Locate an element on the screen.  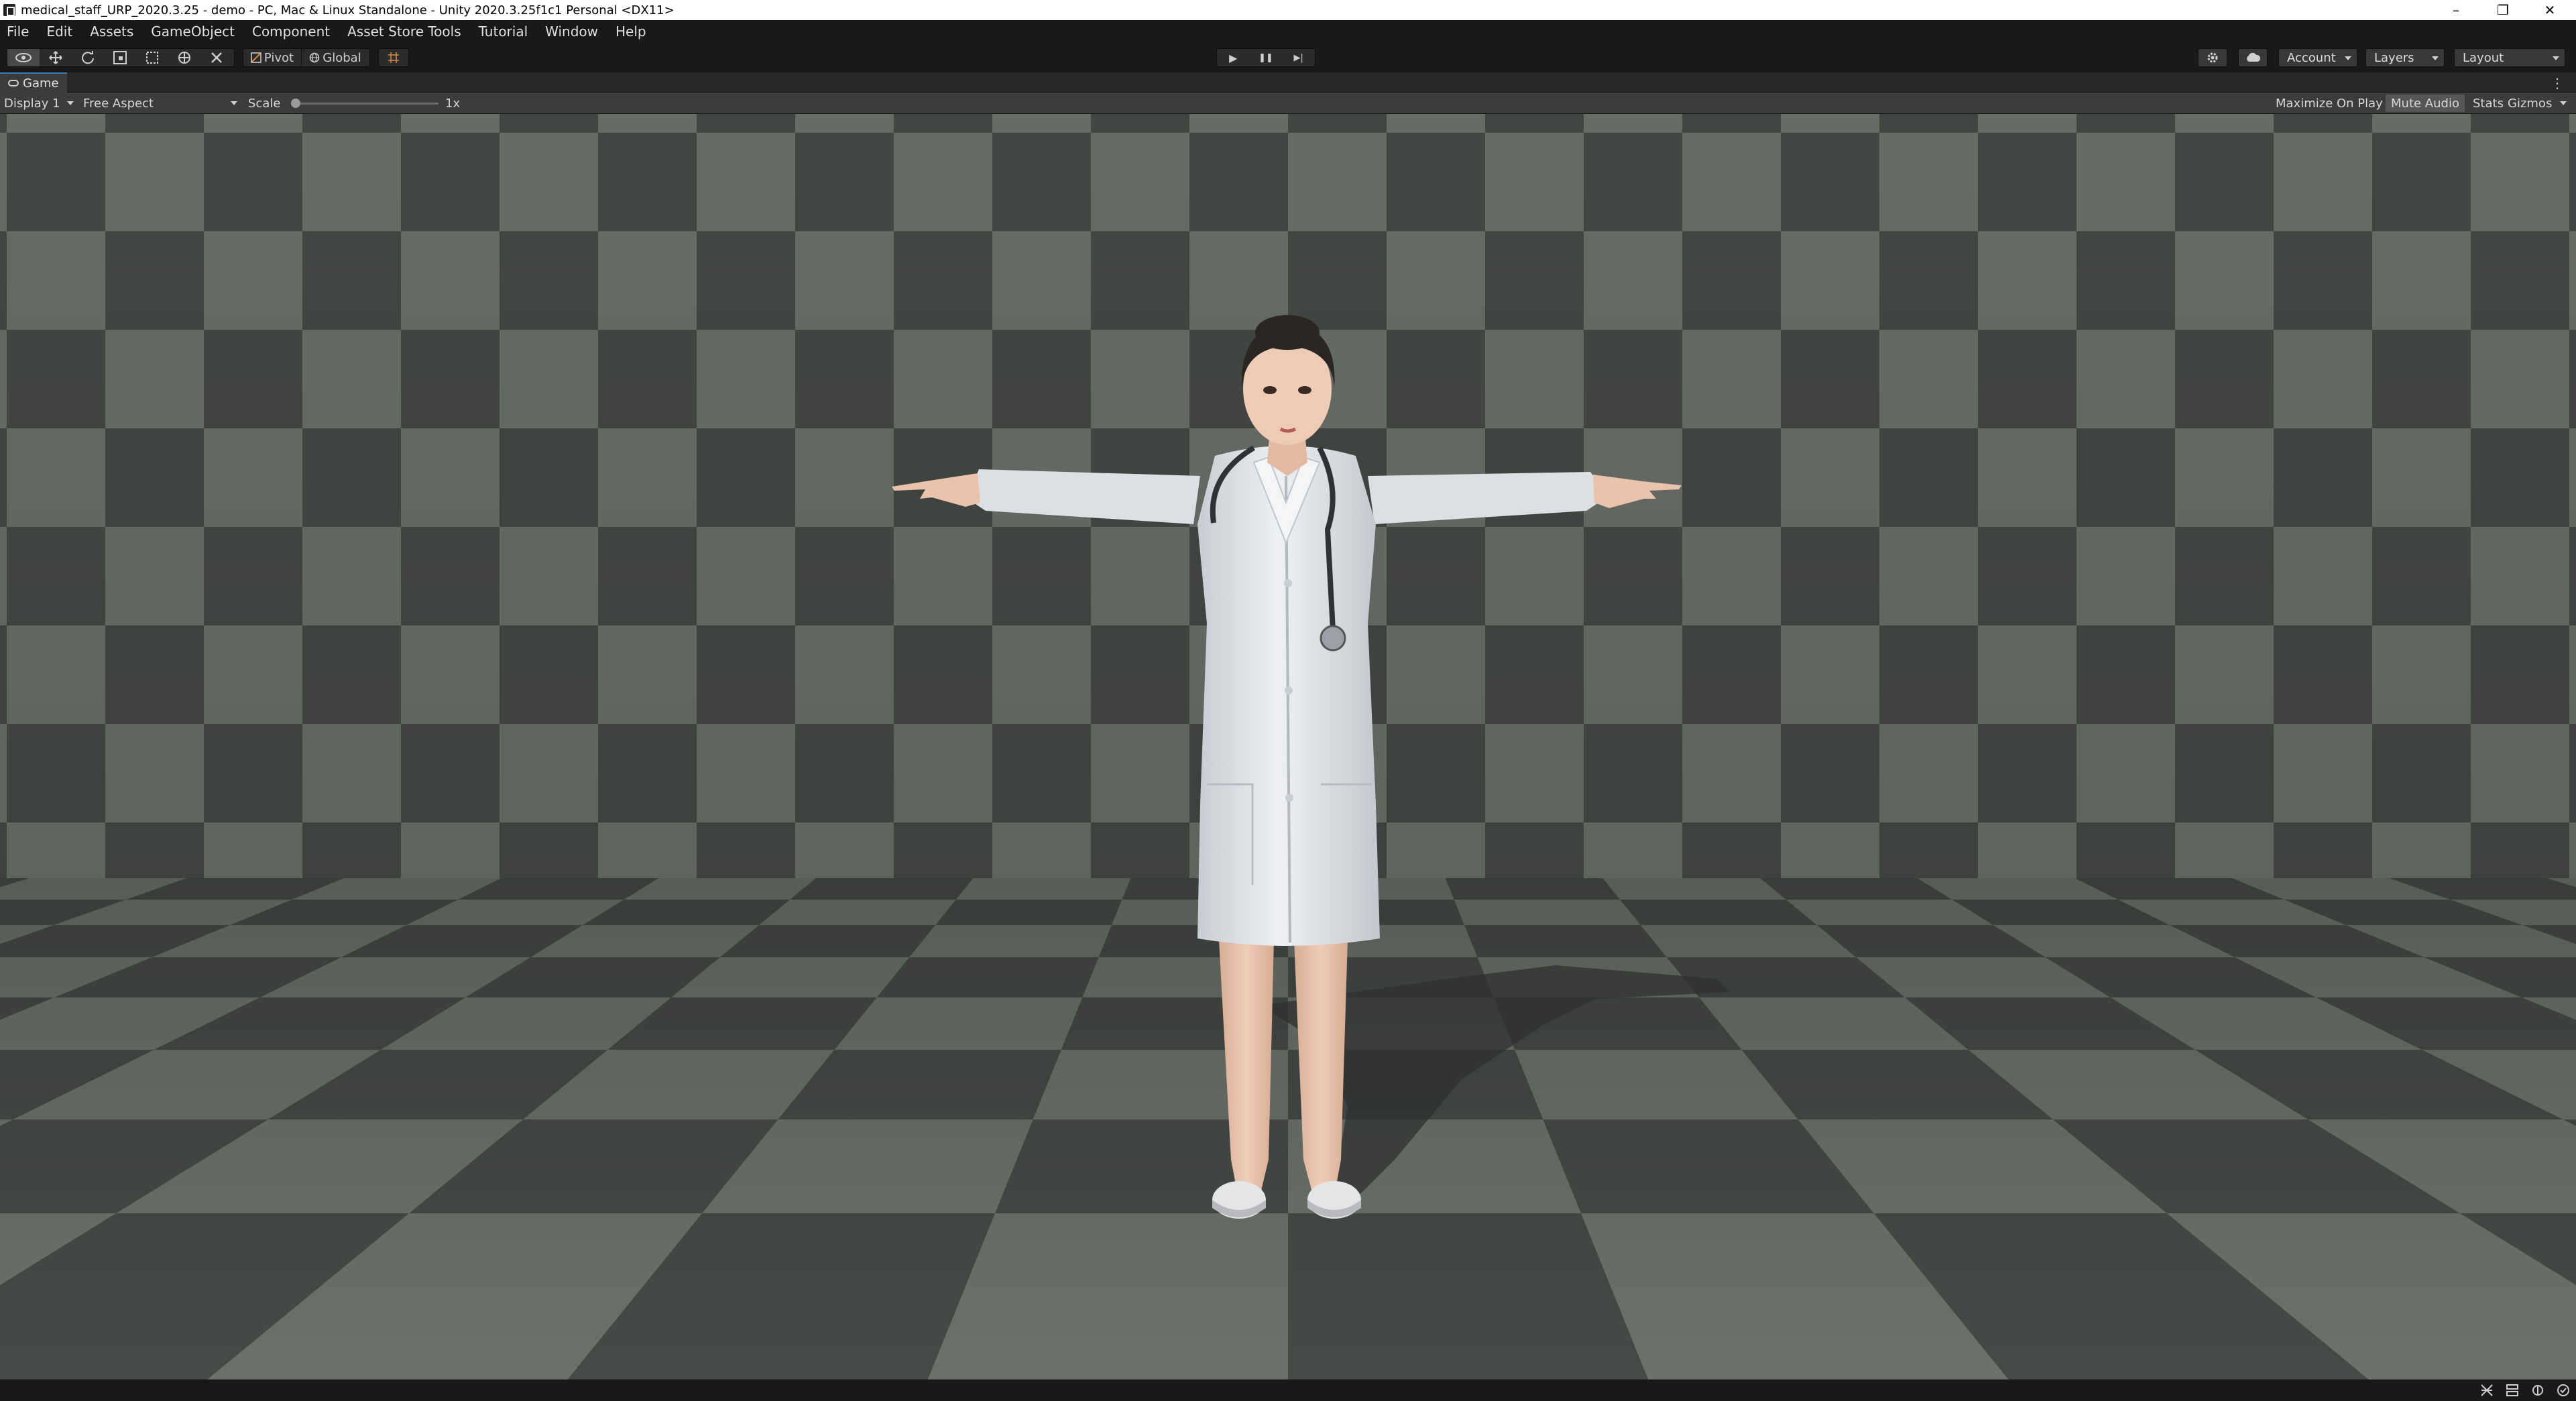
eye-icon is located at coordinates (23, 58).